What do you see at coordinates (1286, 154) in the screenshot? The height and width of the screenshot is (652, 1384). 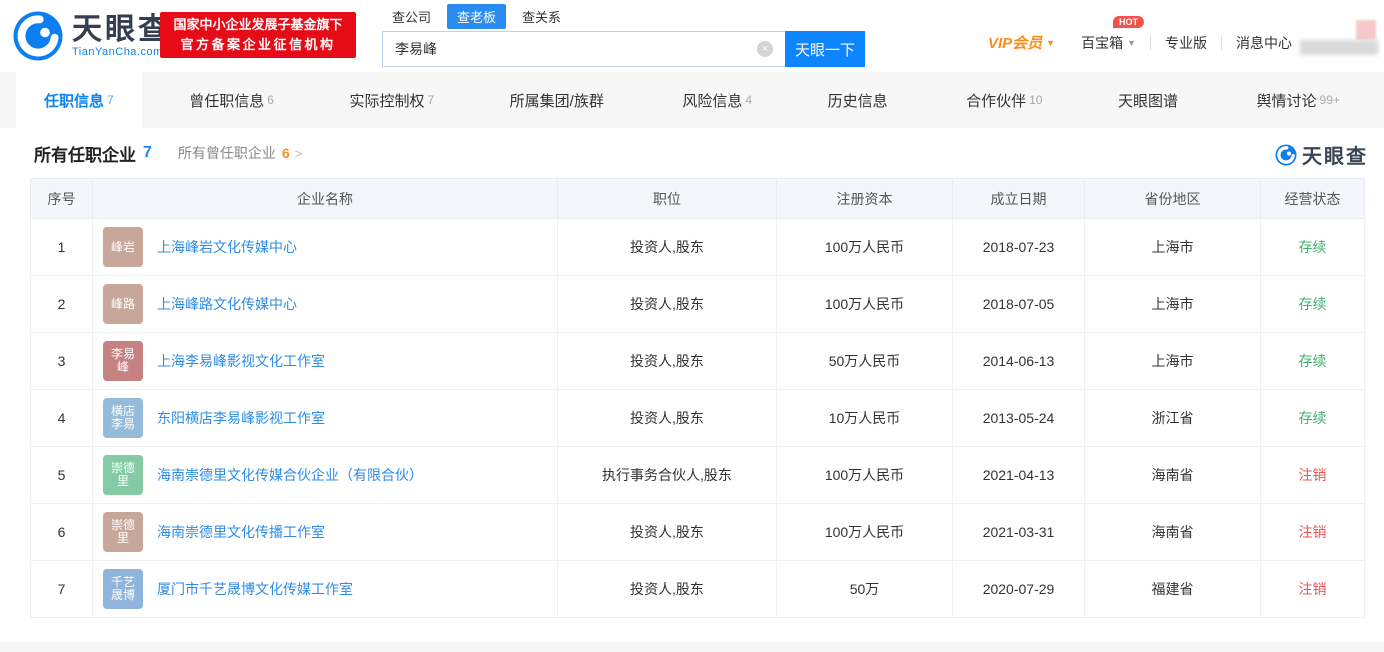 I see `tianyancha-logo-icon` at bounding box center [1286, 154].